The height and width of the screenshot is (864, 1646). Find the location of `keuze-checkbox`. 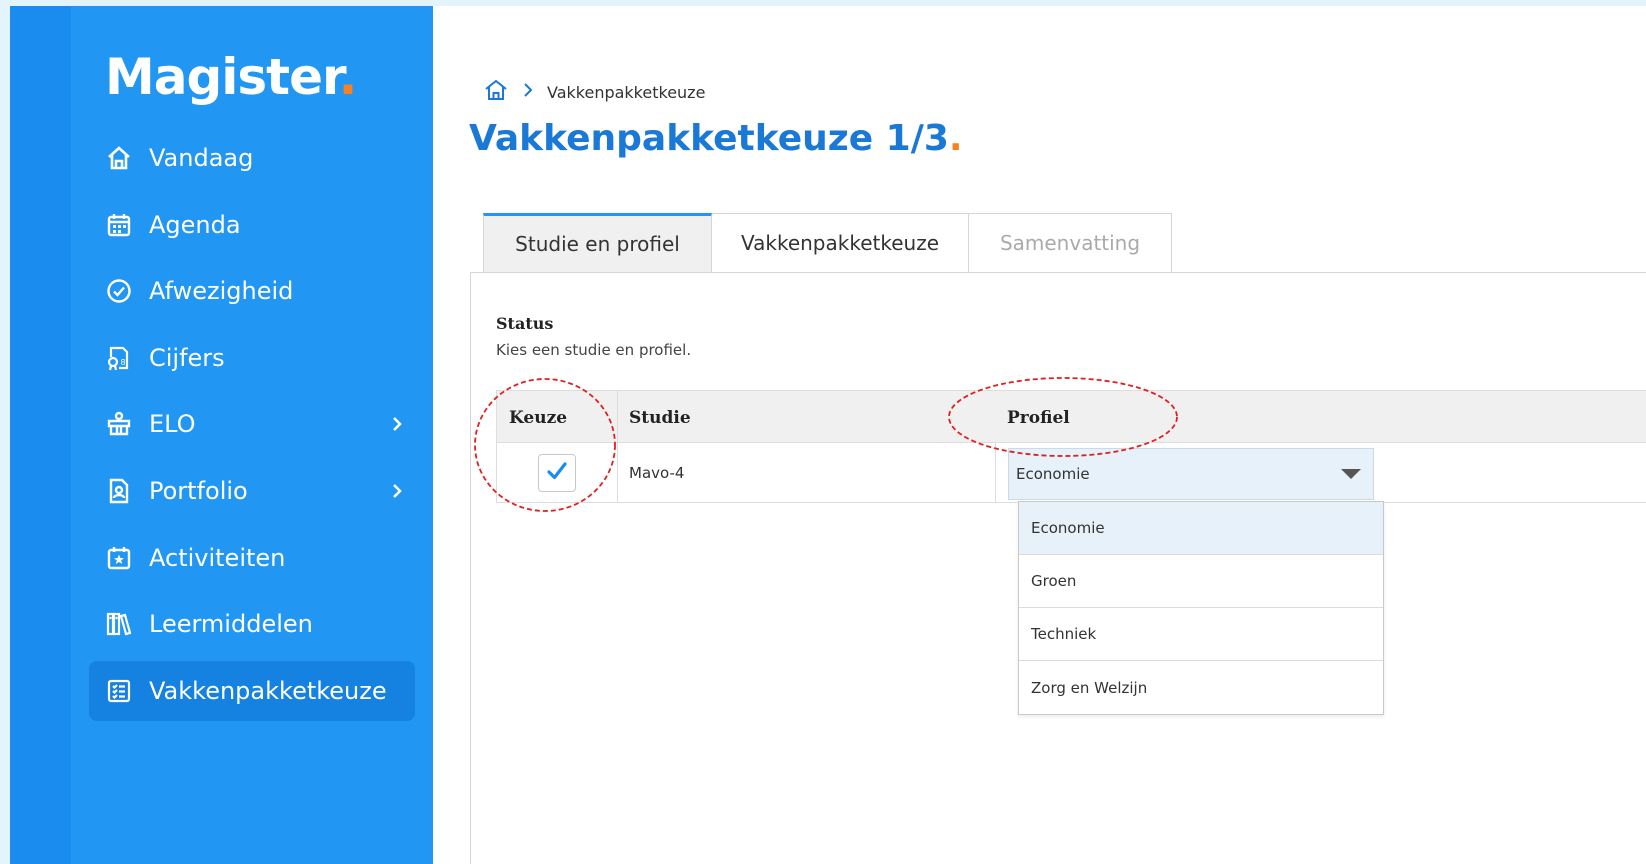

keuze-checkbox is located at coordinates (557, 473).